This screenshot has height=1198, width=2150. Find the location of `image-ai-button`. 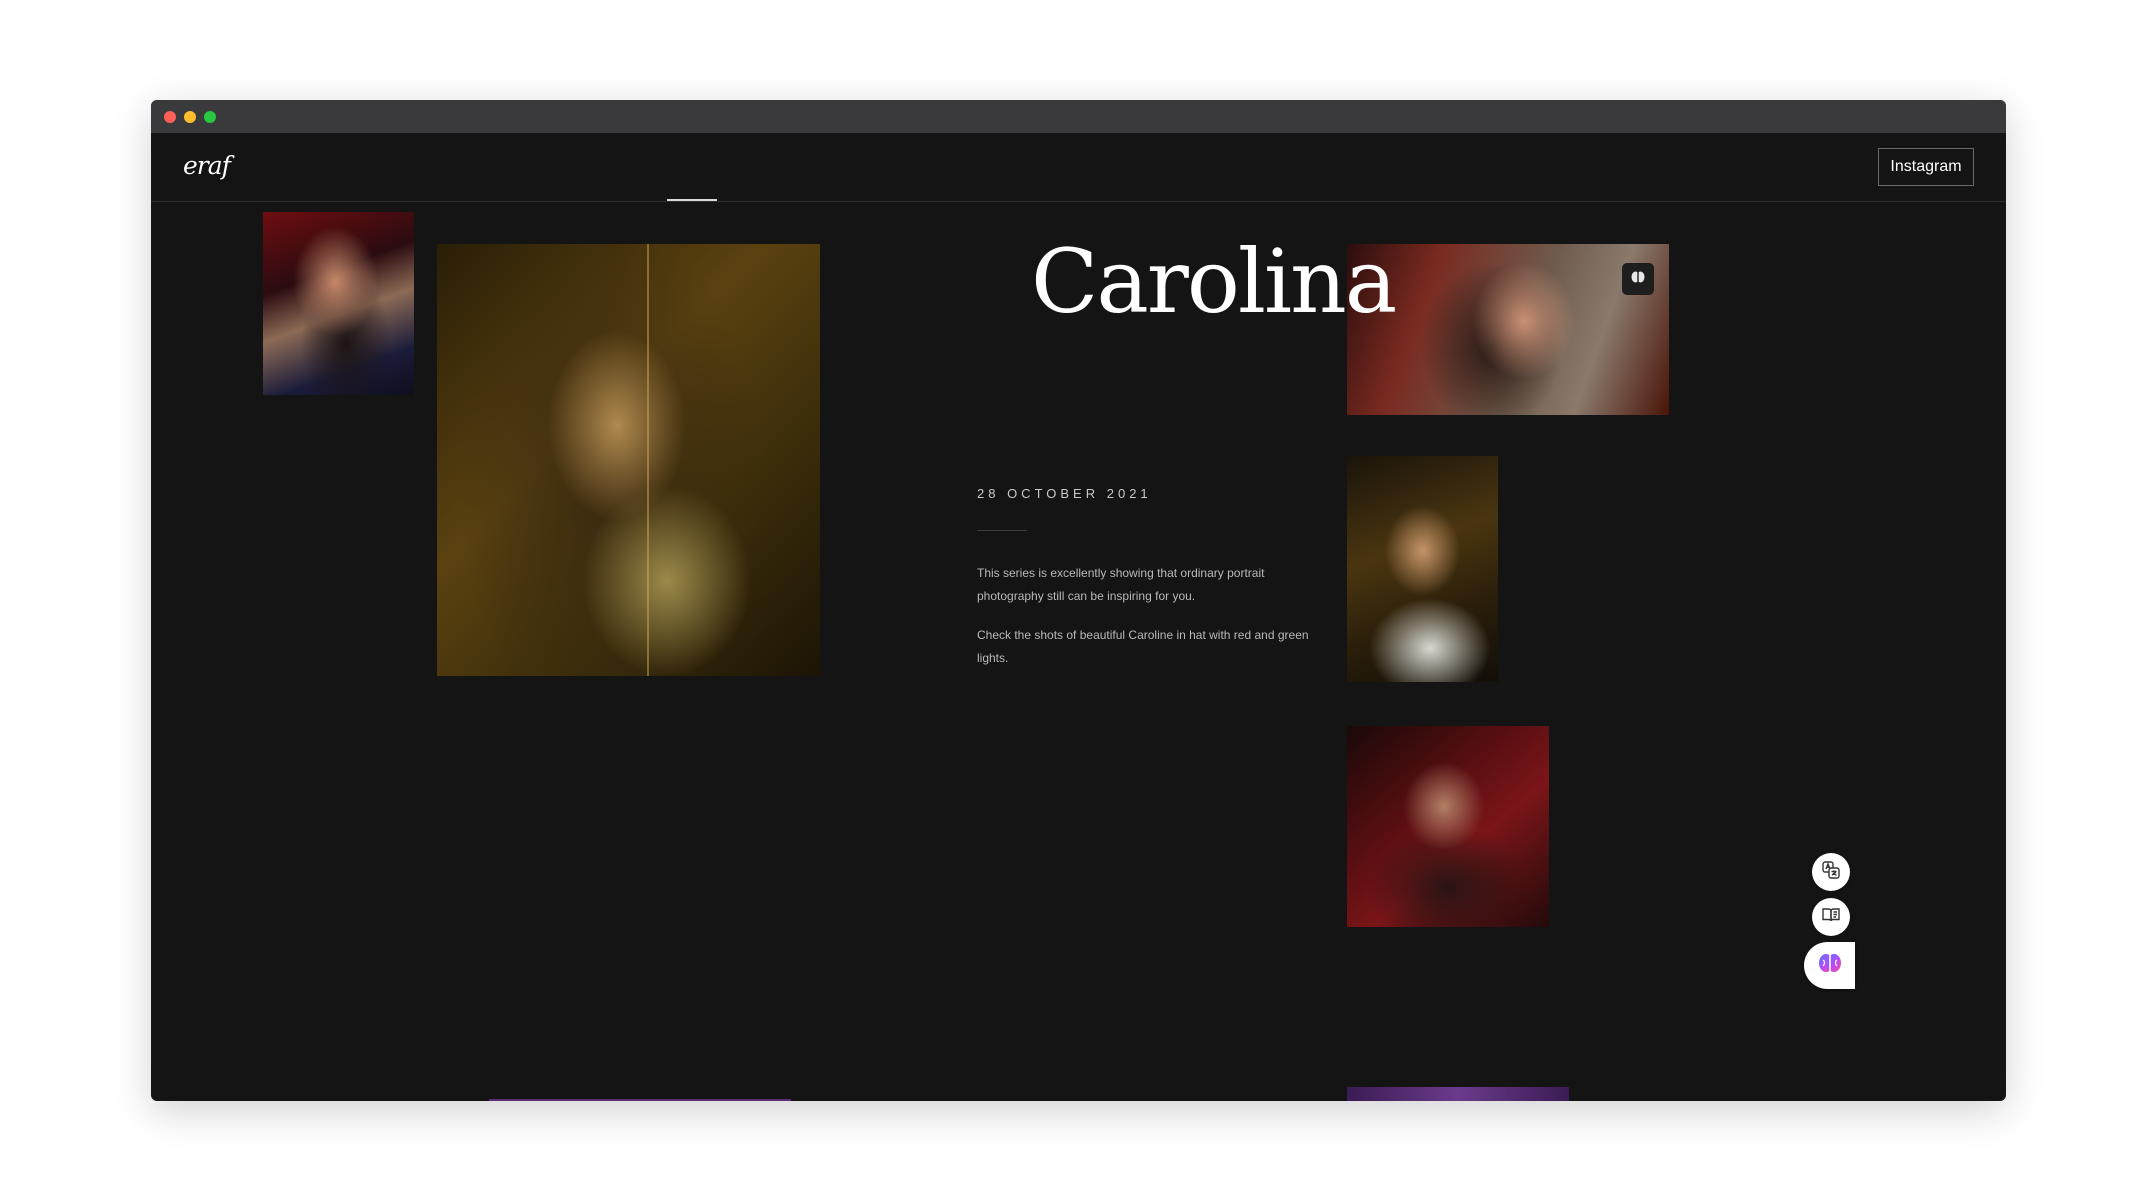

image-ai-button is located at coordinates (1638, 279).